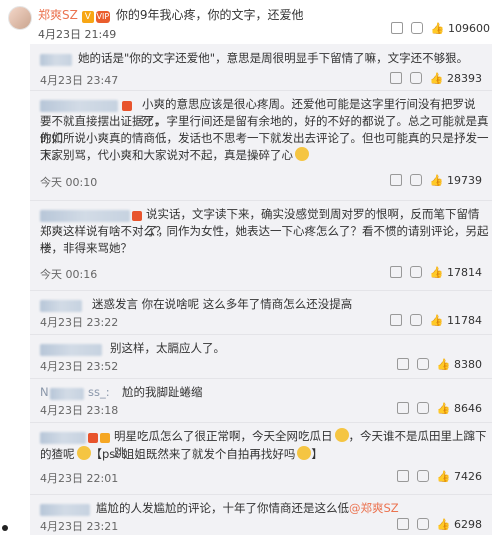 Image resolution: width=500 pixels, height=535 pixels. I want to click on post-header: 郑爽SZ V VIP 你的9年我心疼，你的文字，还爱他, so click(170, 14).